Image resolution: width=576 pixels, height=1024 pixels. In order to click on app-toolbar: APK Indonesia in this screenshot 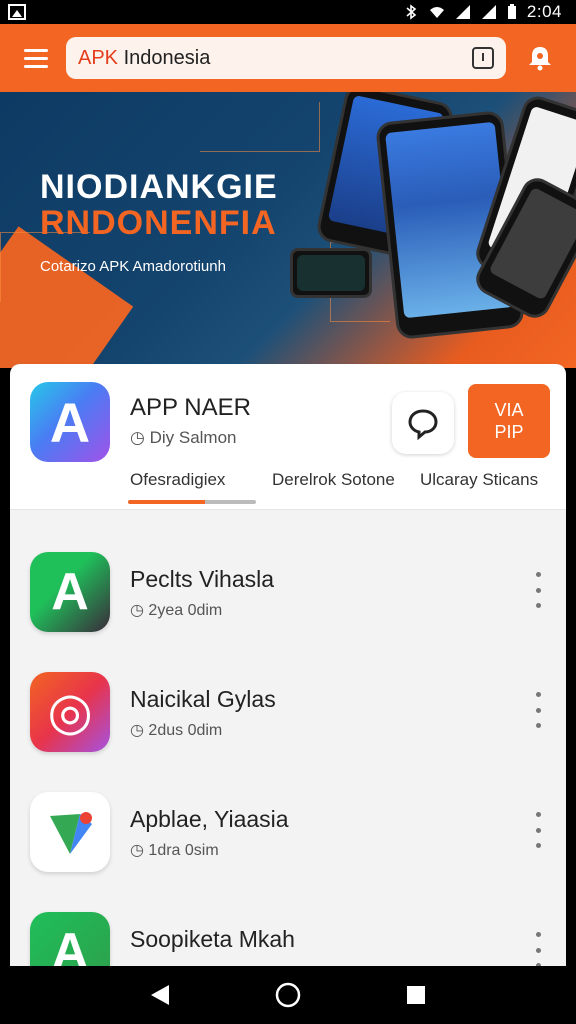, I will do `click(288, 58)`.